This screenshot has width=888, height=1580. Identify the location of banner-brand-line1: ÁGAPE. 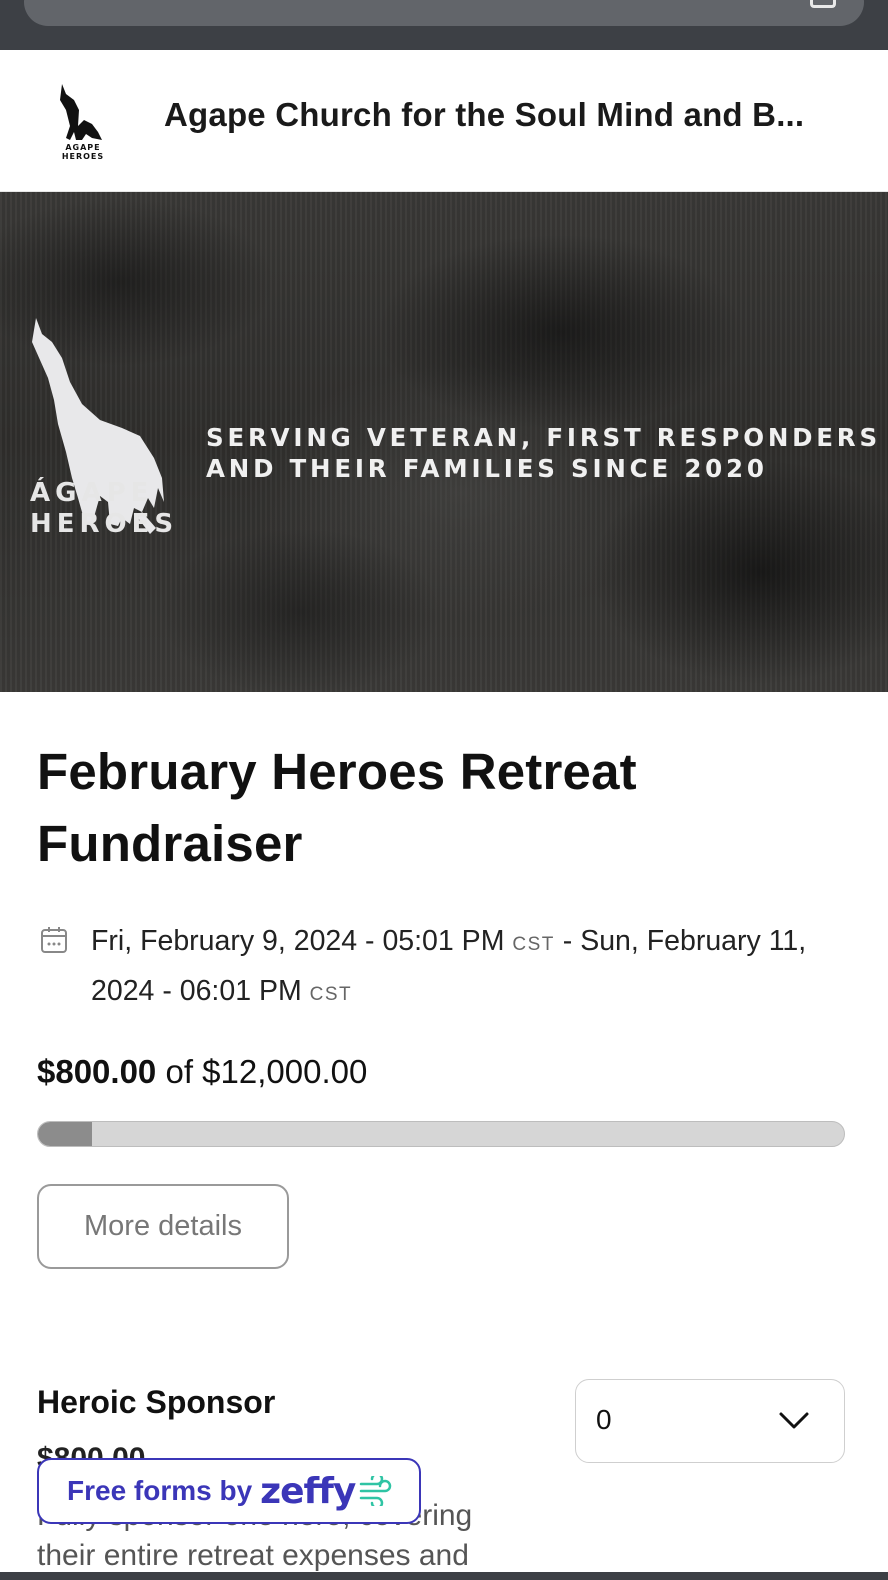
(92, 493).